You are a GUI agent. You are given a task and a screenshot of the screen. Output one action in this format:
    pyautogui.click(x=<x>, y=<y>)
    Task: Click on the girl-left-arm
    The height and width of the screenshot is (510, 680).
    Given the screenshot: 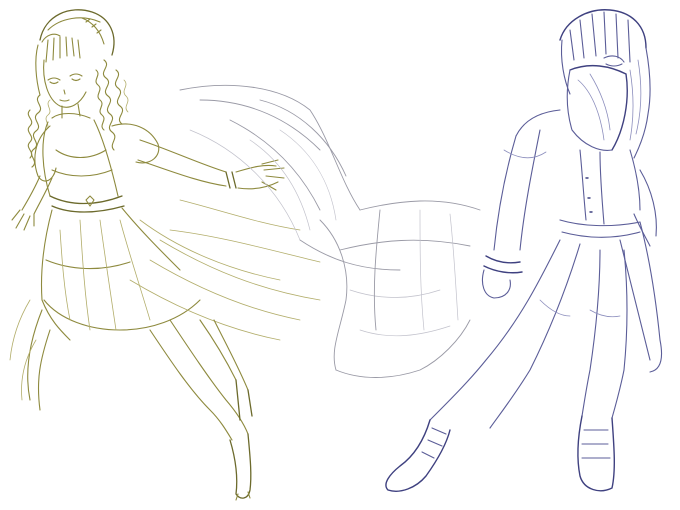 What is the action you would take?
    pyautogui.click(x=34, y=178)
    